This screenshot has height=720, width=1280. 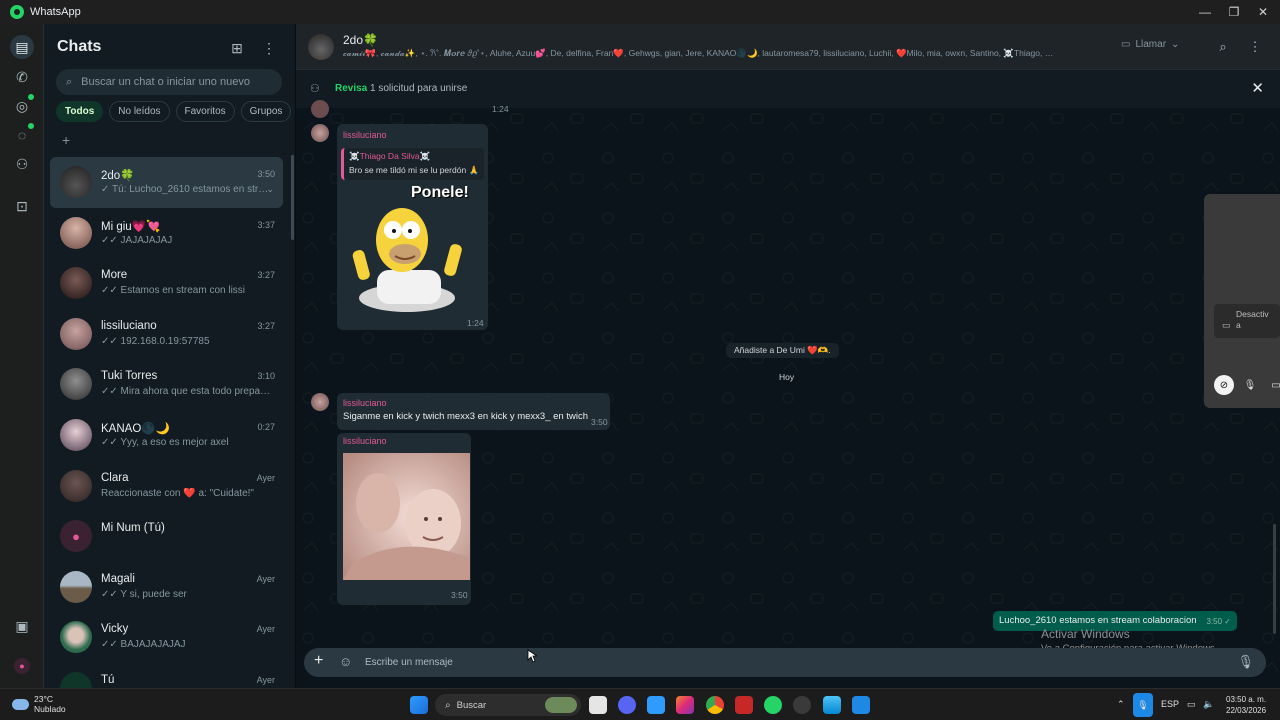 What do you see at coordinates (419, 705) in the screenshot?
I see `windows-start-icon` at bounding box center [419, 705].